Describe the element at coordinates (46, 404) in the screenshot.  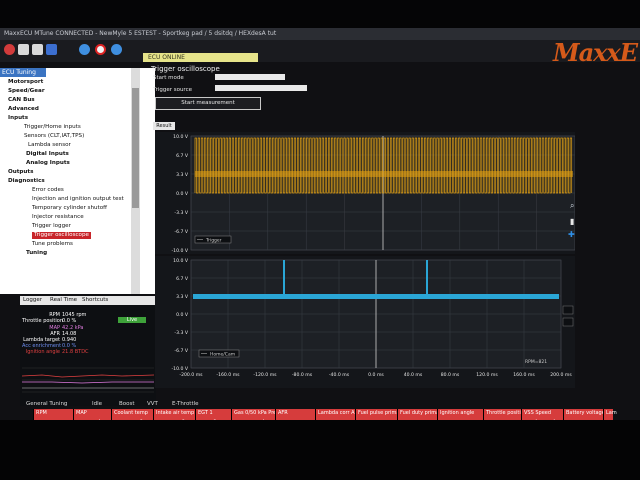
I see `tab-general-tuning: General Tuning` at that location.